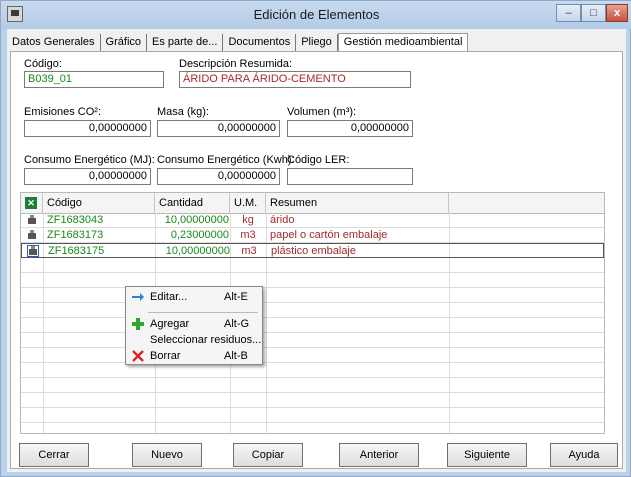 The image size is (631, 477). I want to click on help-button: Ayuda, so click(584, 455).